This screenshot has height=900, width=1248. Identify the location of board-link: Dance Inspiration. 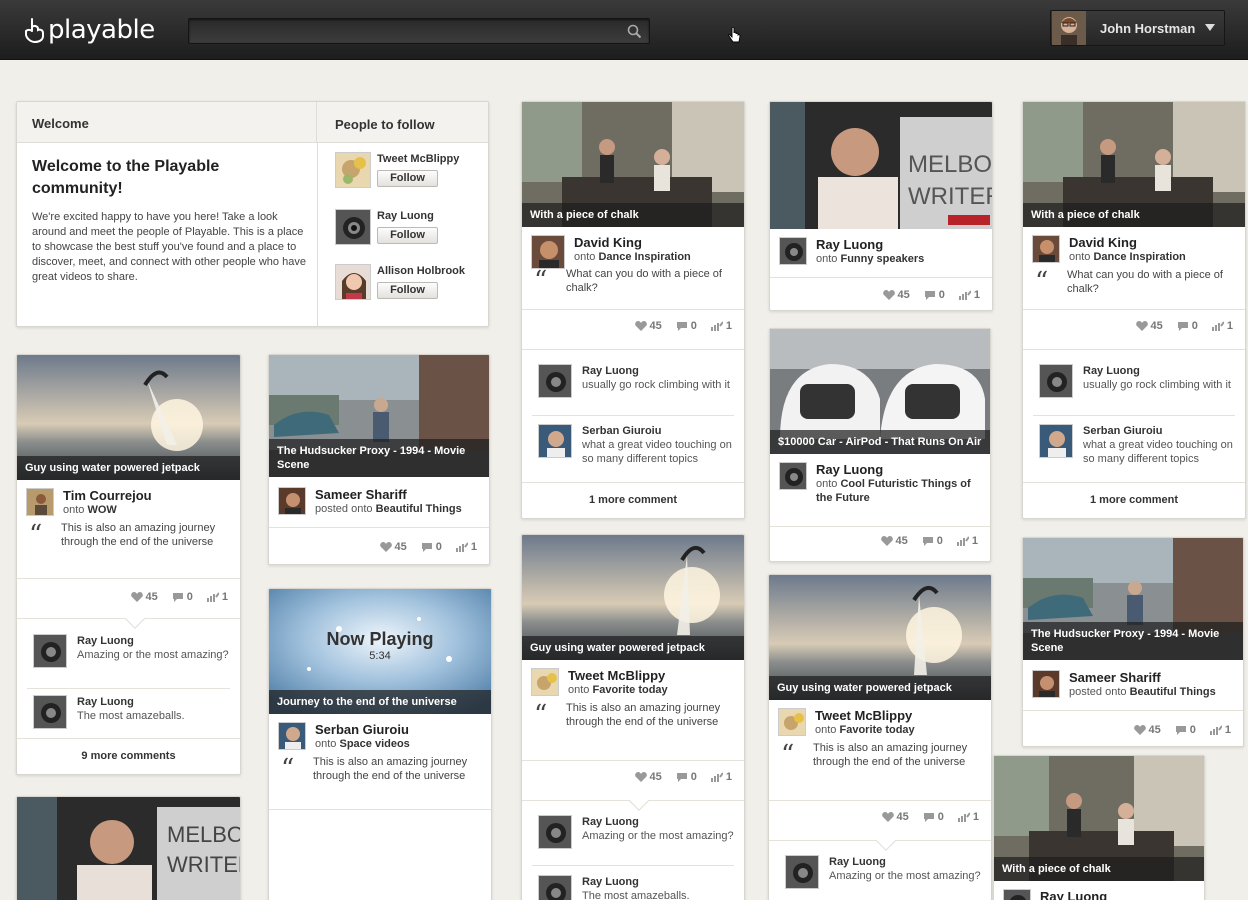
(644, 257).